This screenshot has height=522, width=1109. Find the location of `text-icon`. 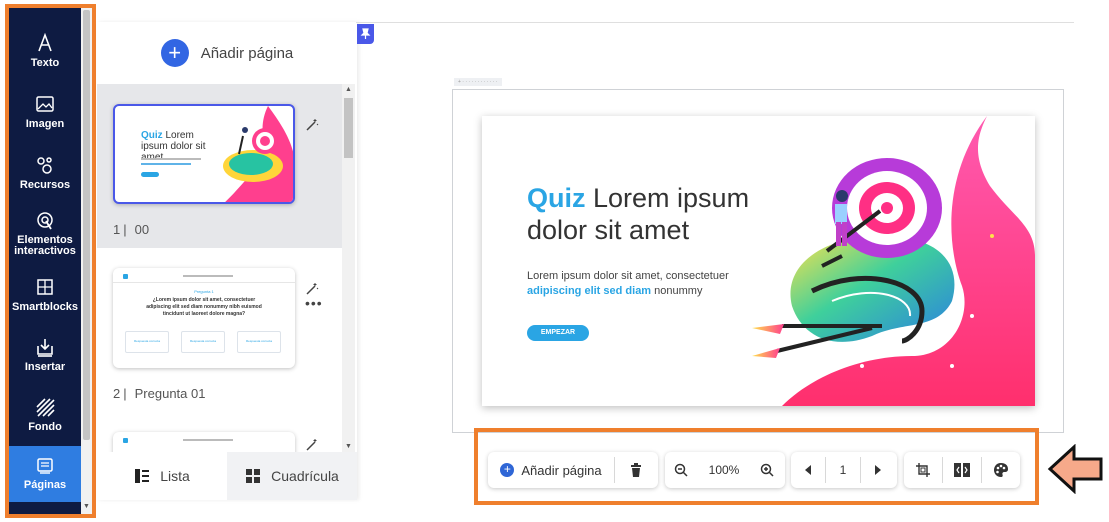

text-icon is located at coordinates (45, 42).